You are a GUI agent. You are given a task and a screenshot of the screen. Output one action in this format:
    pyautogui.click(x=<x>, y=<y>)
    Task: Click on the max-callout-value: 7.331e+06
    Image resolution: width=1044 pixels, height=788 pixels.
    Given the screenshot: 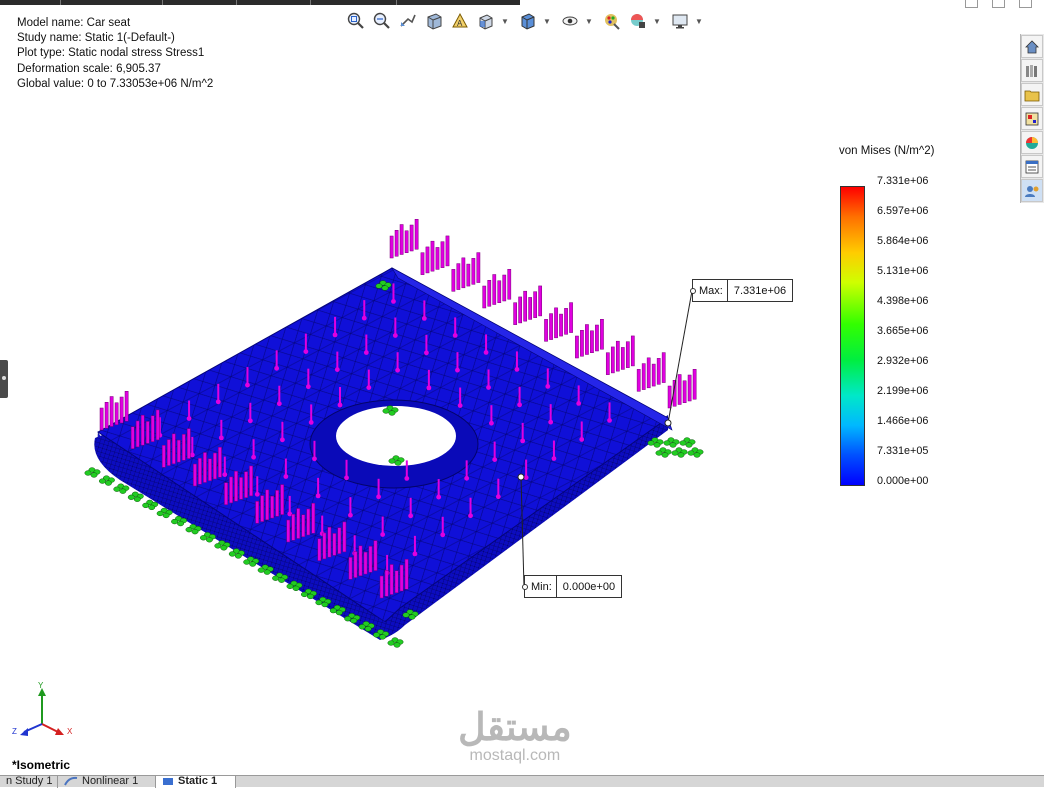 What is the action you would take?
    pyautogui.click(x=760, y=290)
    